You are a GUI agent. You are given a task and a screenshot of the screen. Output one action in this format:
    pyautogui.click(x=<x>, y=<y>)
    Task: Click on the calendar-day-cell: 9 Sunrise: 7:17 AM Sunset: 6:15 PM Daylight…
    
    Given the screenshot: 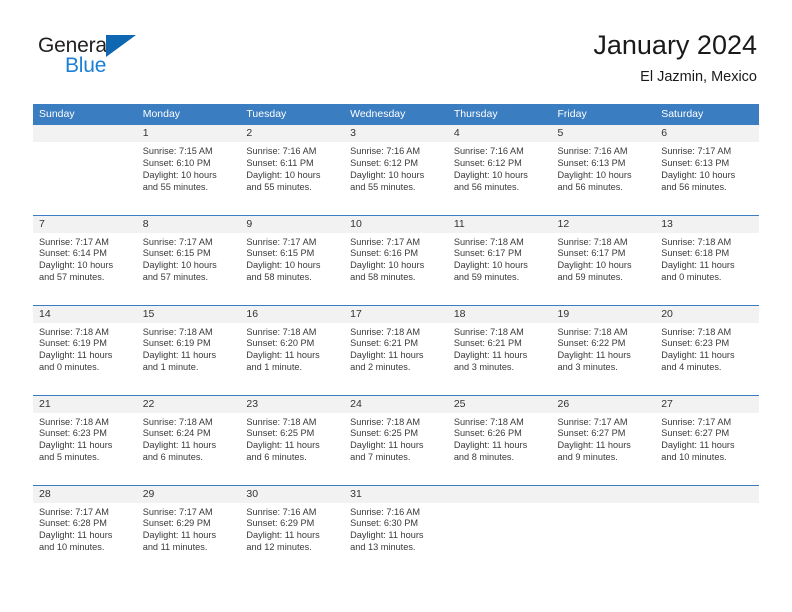 What is the action you would take?
    pyautogui.click(x=292, y=259)
    